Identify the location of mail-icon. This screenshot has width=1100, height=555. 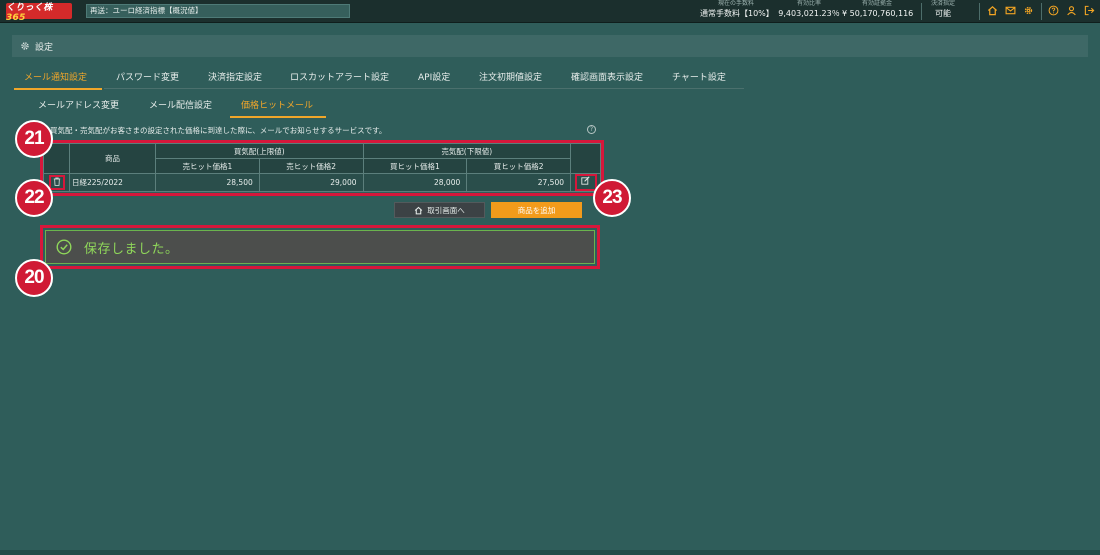
(1010, 10).